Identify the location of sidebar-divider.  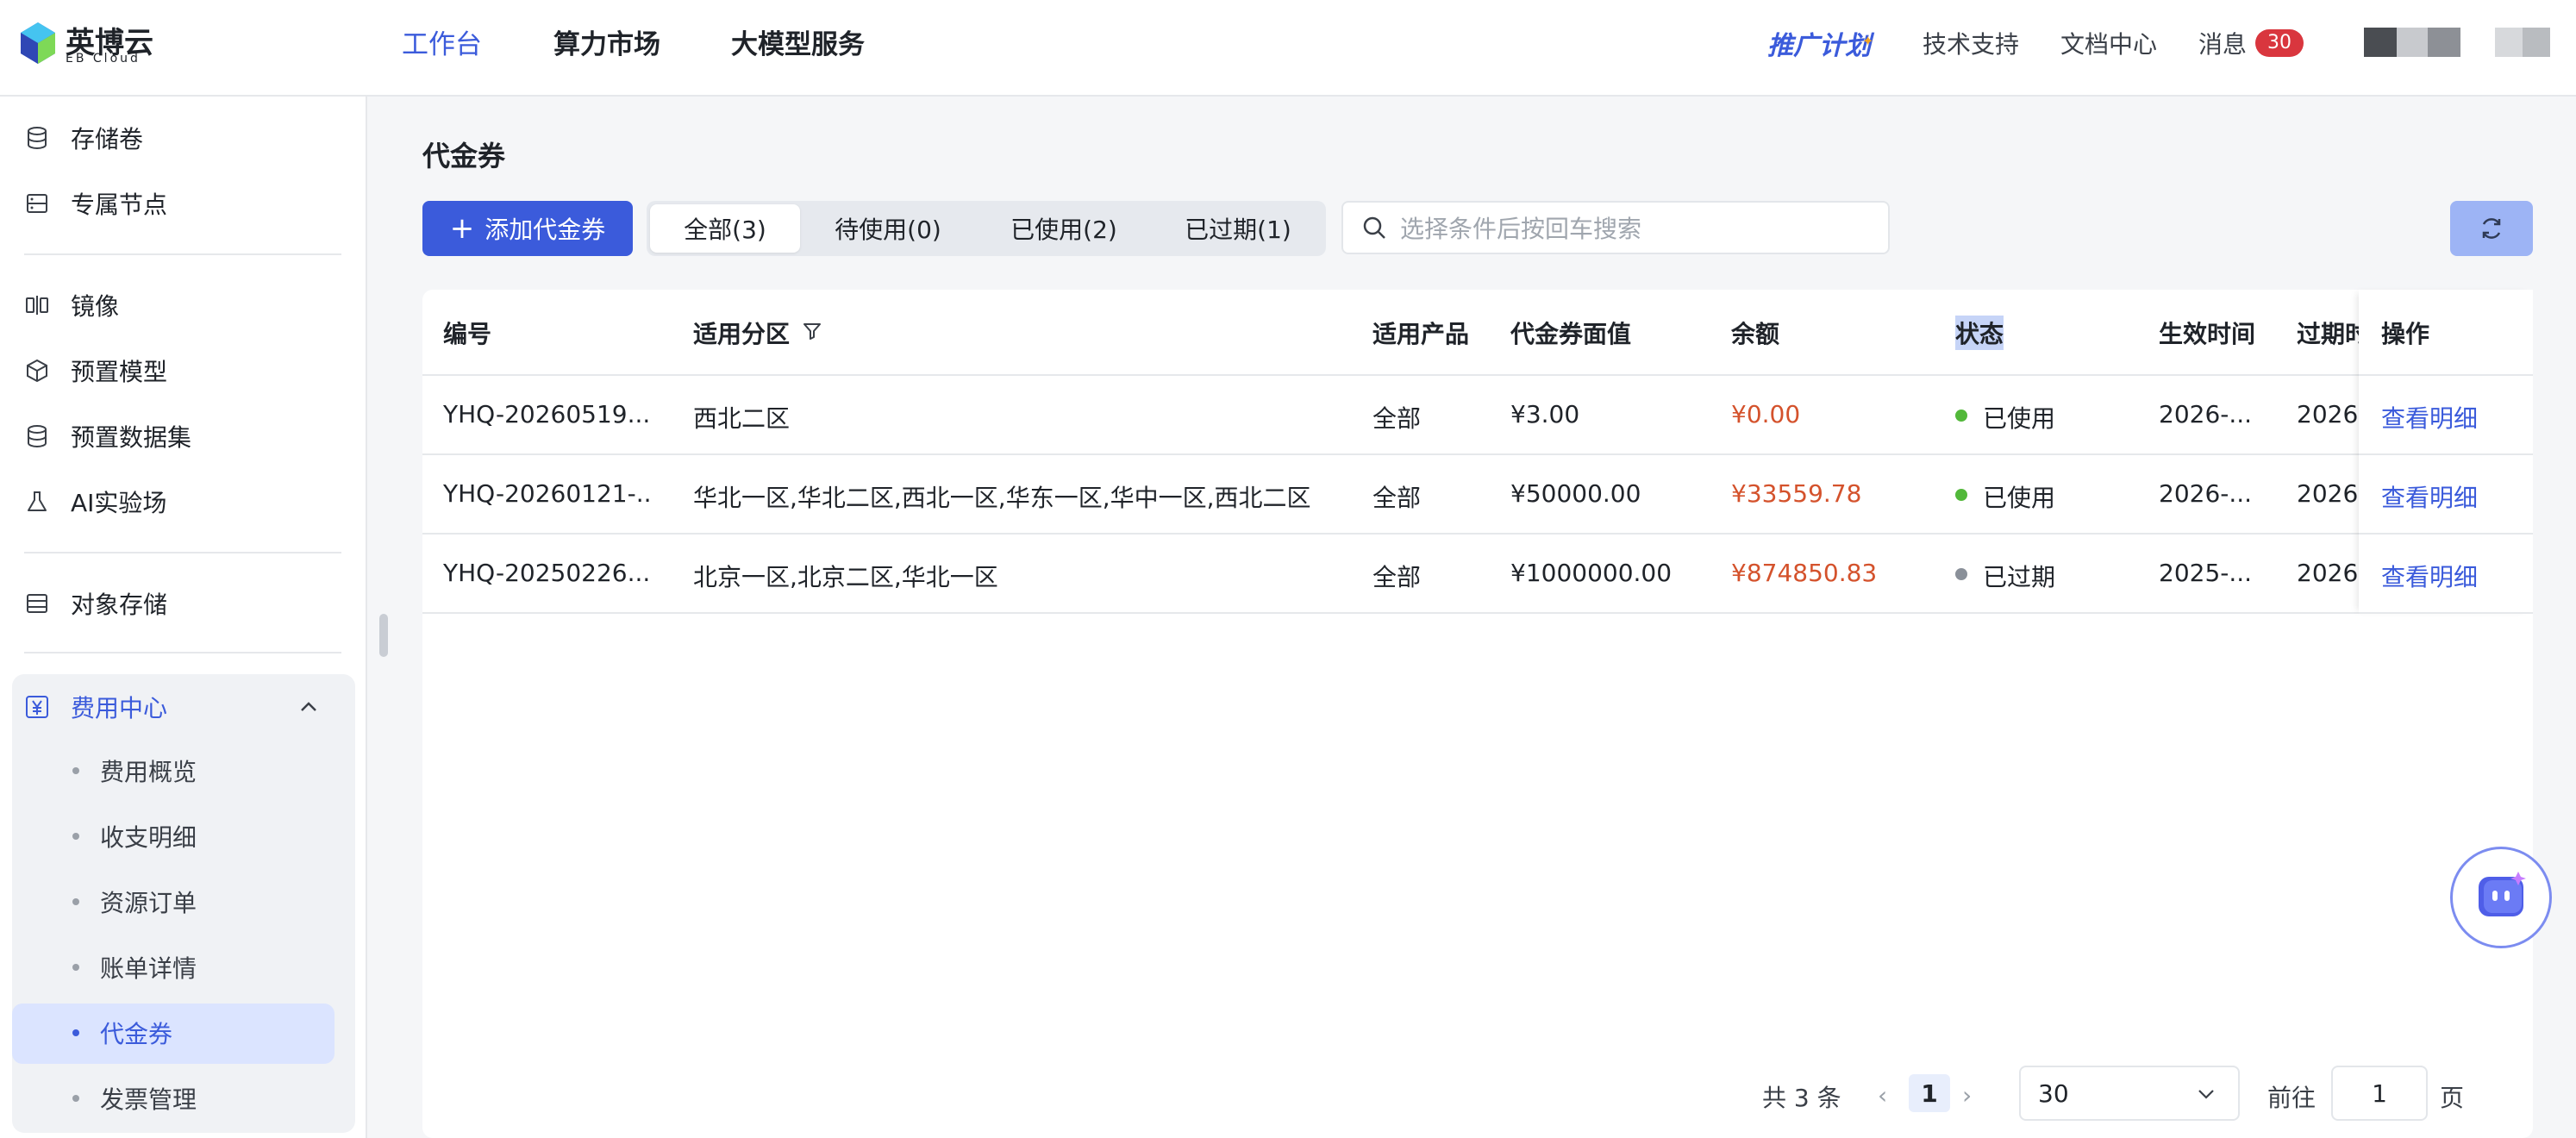
(182, 254).